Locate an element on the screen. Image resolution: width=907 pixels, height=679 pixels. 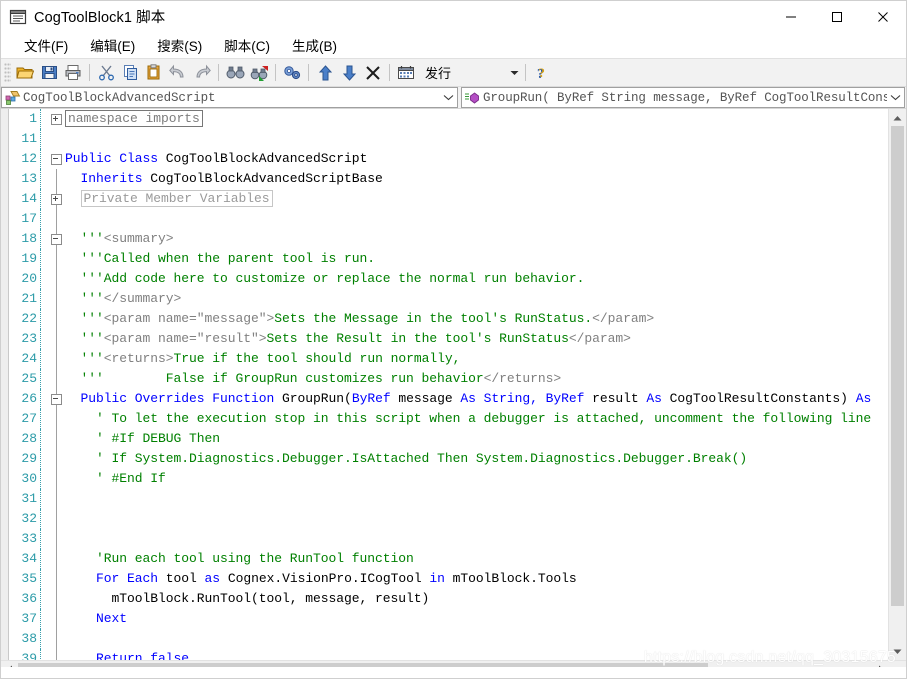
code-line-text: '''<summary> is located at coordinates (476, 239).